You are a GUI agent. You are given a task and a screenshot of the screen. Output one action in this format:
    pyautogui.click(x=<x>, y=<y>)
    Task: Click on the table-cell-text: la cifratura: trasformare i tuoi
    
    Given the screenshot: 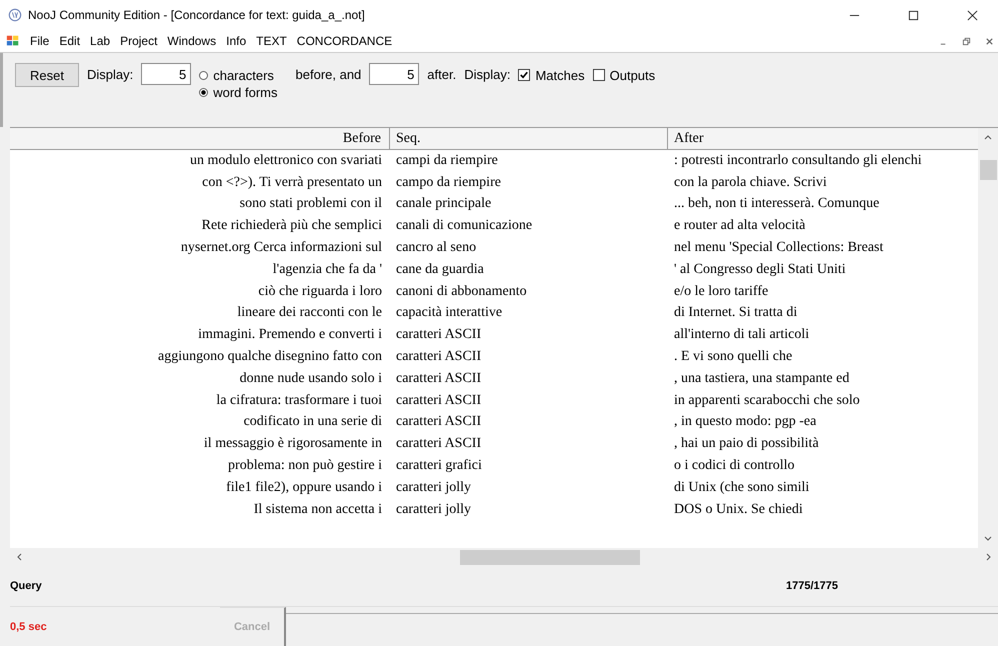 What is the action you would take?
    pyautogui.click(x=299, y=400)
    